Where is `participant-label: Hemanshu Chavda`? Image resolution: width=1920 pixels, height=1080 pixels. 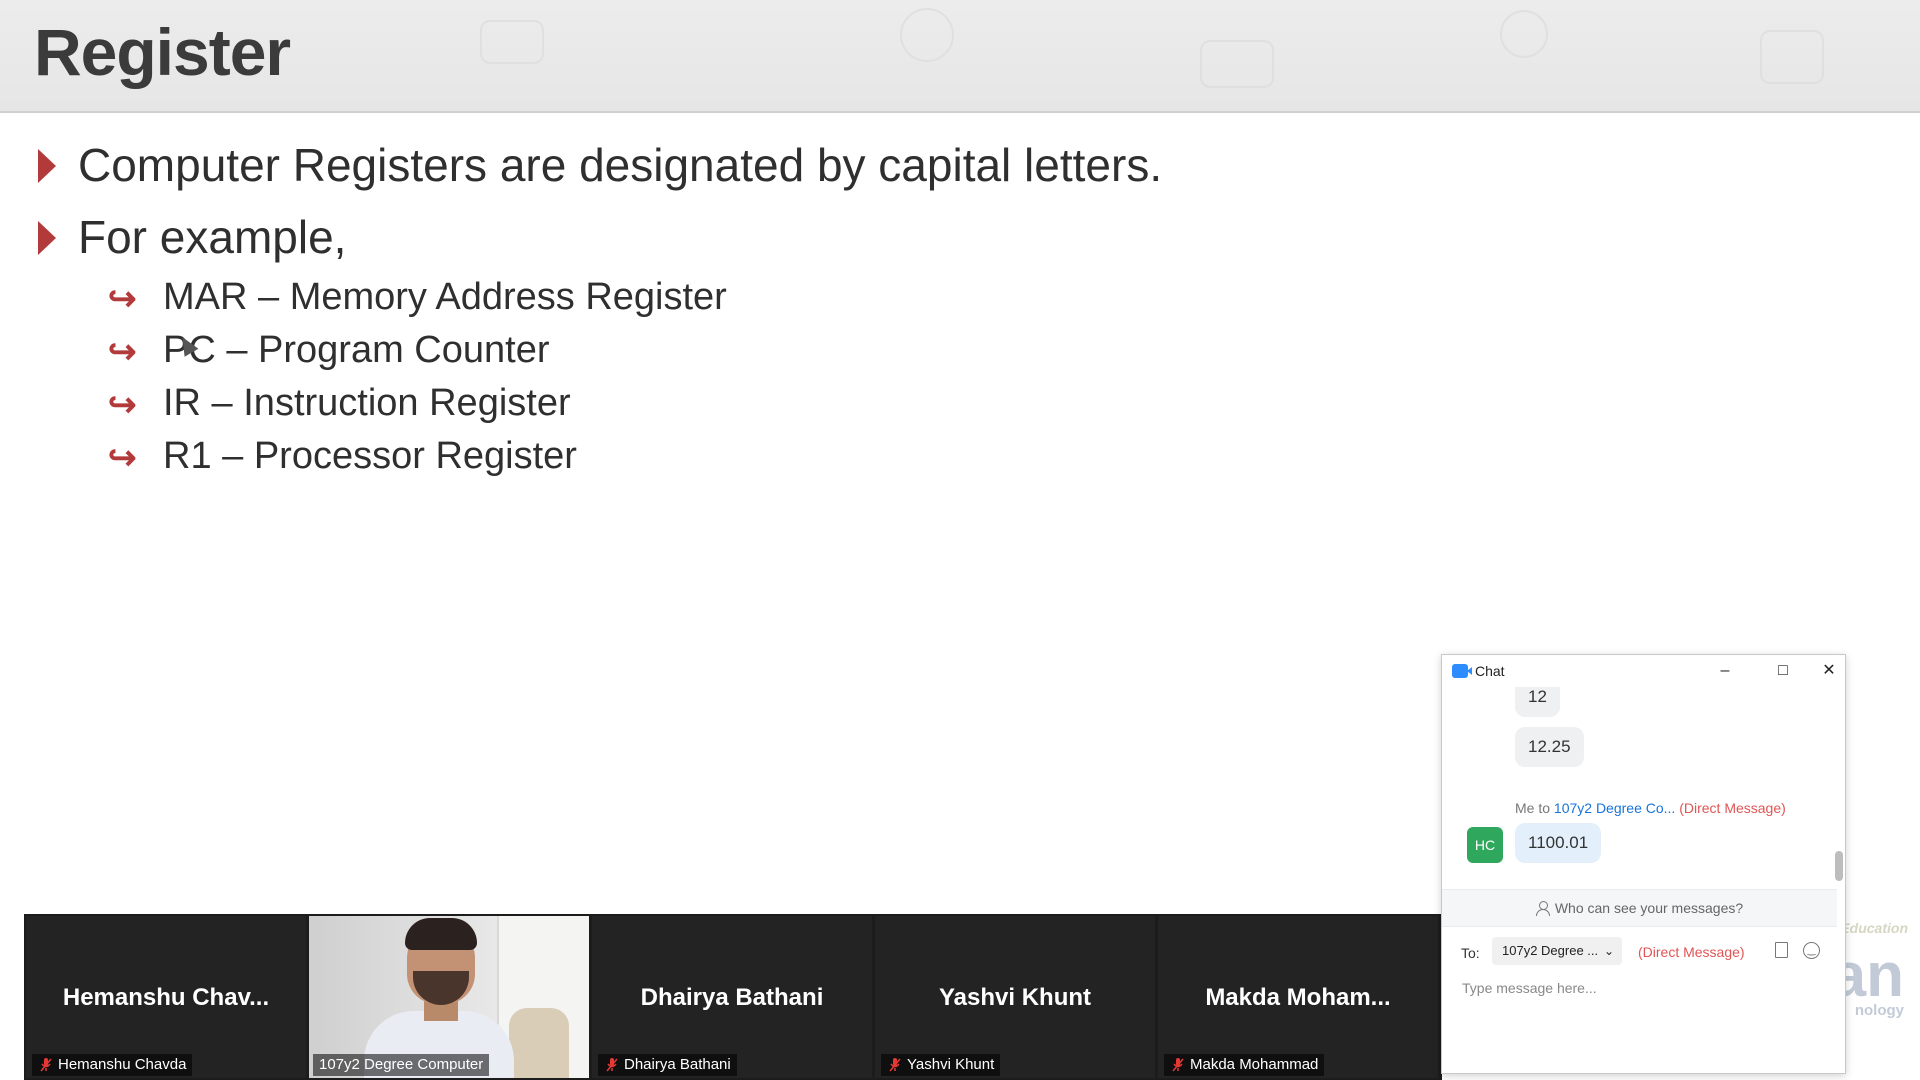
participant-label: Hemanshu Chavda is located at coordinates (112, 1065).